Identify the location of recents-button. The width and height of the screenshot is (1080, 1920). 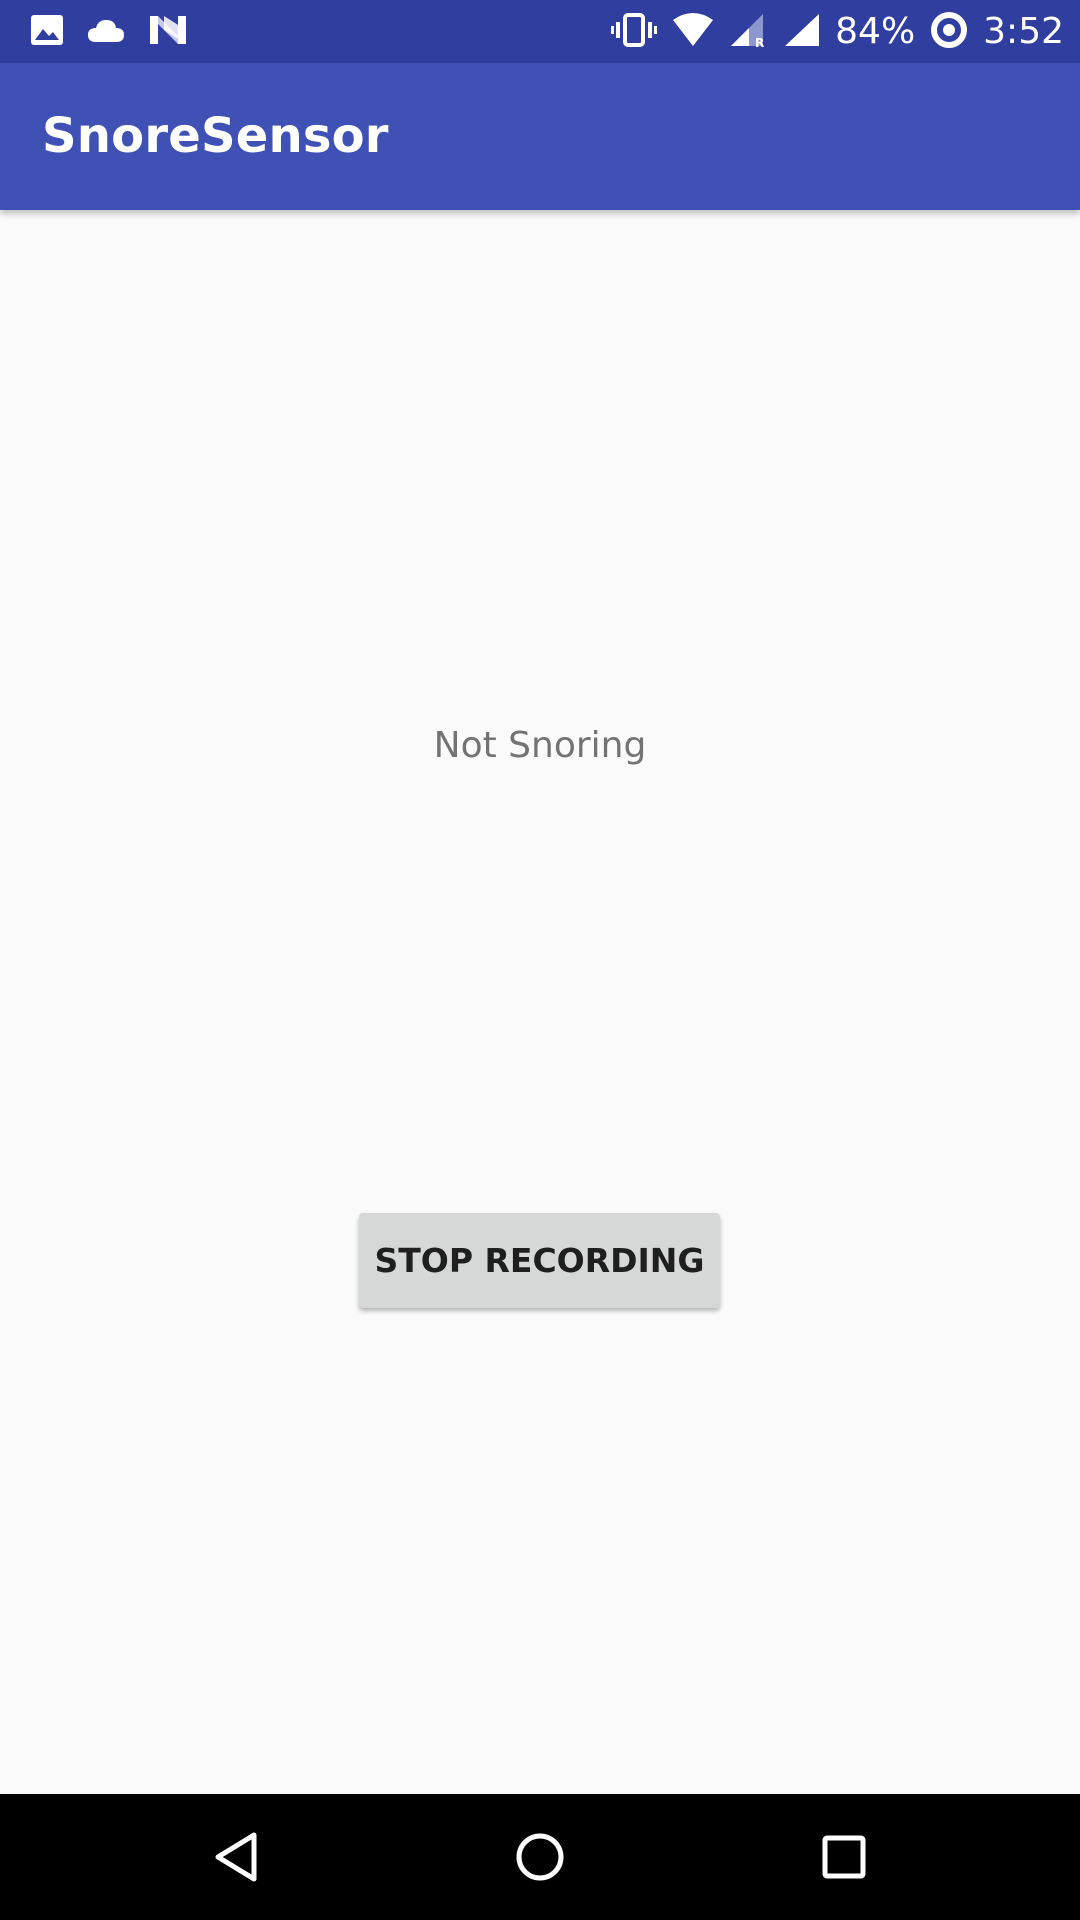
(844, 1857).